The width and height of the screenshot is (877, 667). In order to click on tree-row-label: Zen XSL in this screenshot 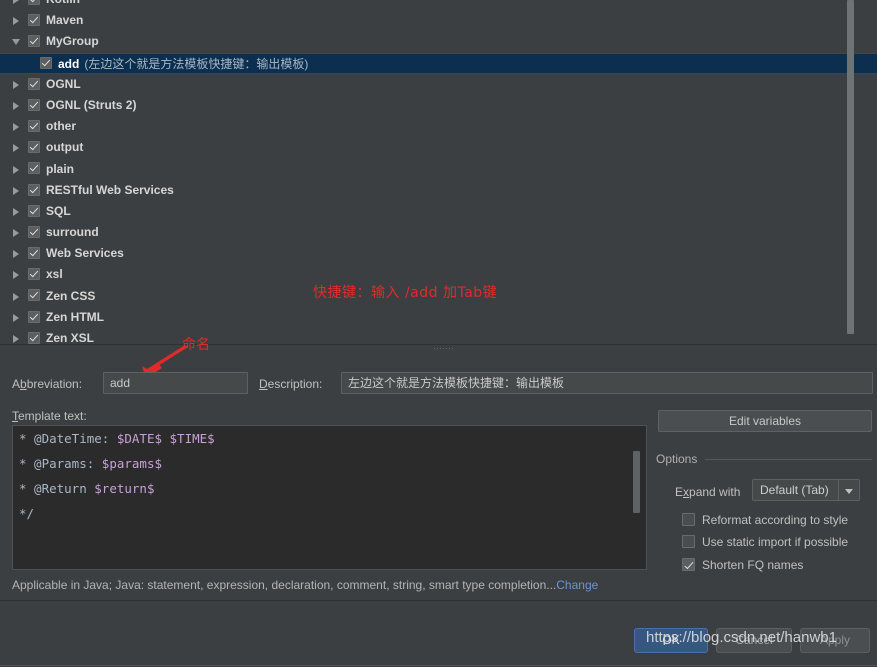, I will do `click(70, 337)`.